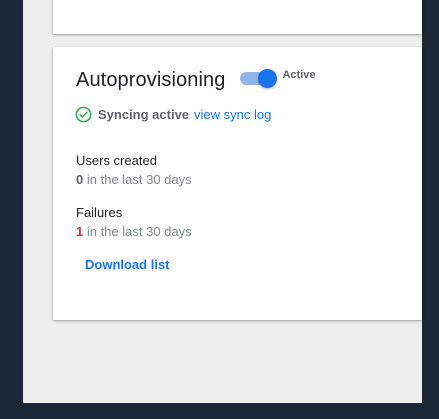  Describe the element at coordinates (299, 75) in the screenshot. I see `toggle-status-label: Active` at that location.